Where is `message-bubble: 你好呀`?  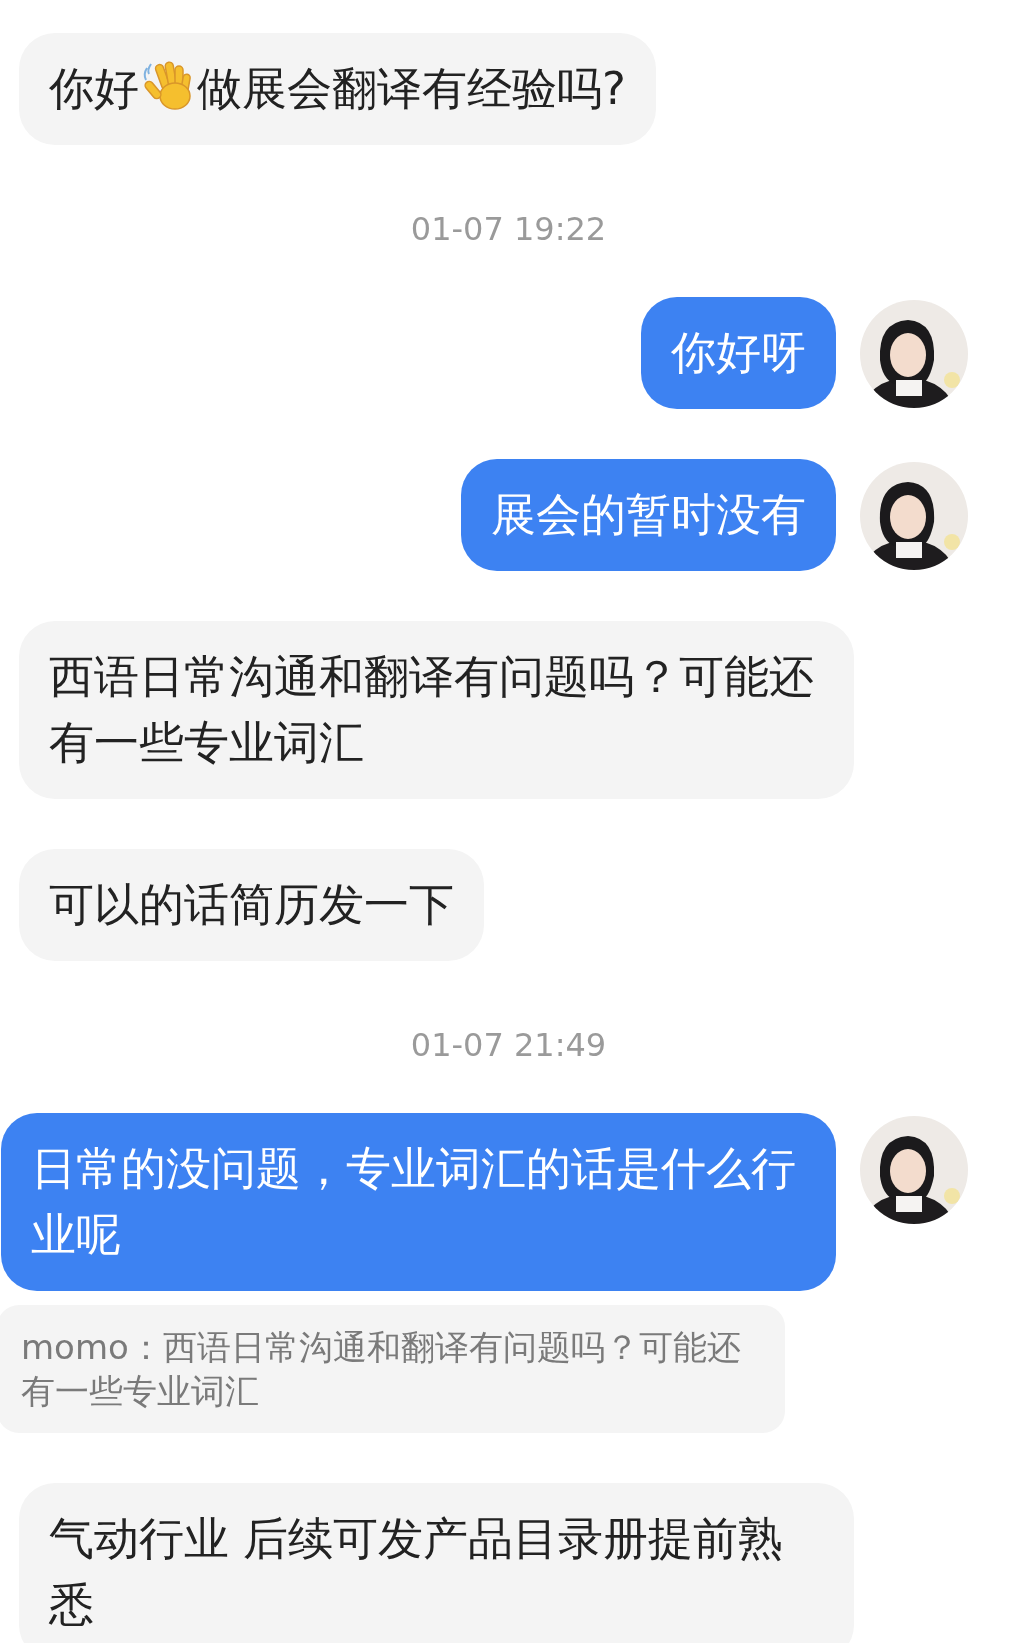
message-bubble: 你好呀 is located at coordinates (738, 353).